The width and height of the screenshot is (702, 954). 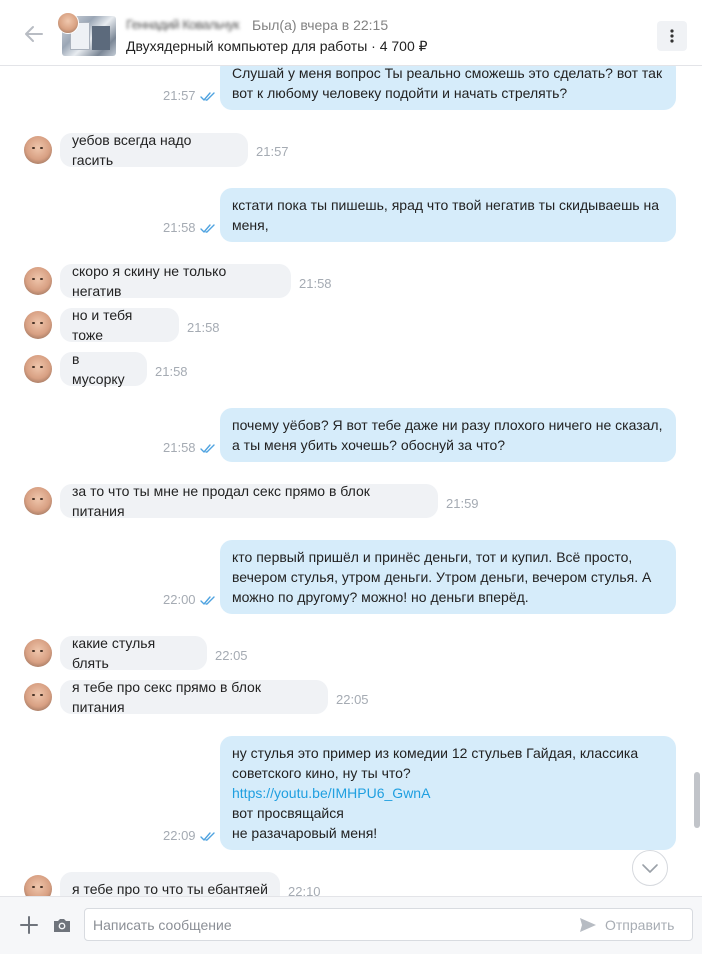 I want to click on send-button: Отправить, so click(x=626, y=925).